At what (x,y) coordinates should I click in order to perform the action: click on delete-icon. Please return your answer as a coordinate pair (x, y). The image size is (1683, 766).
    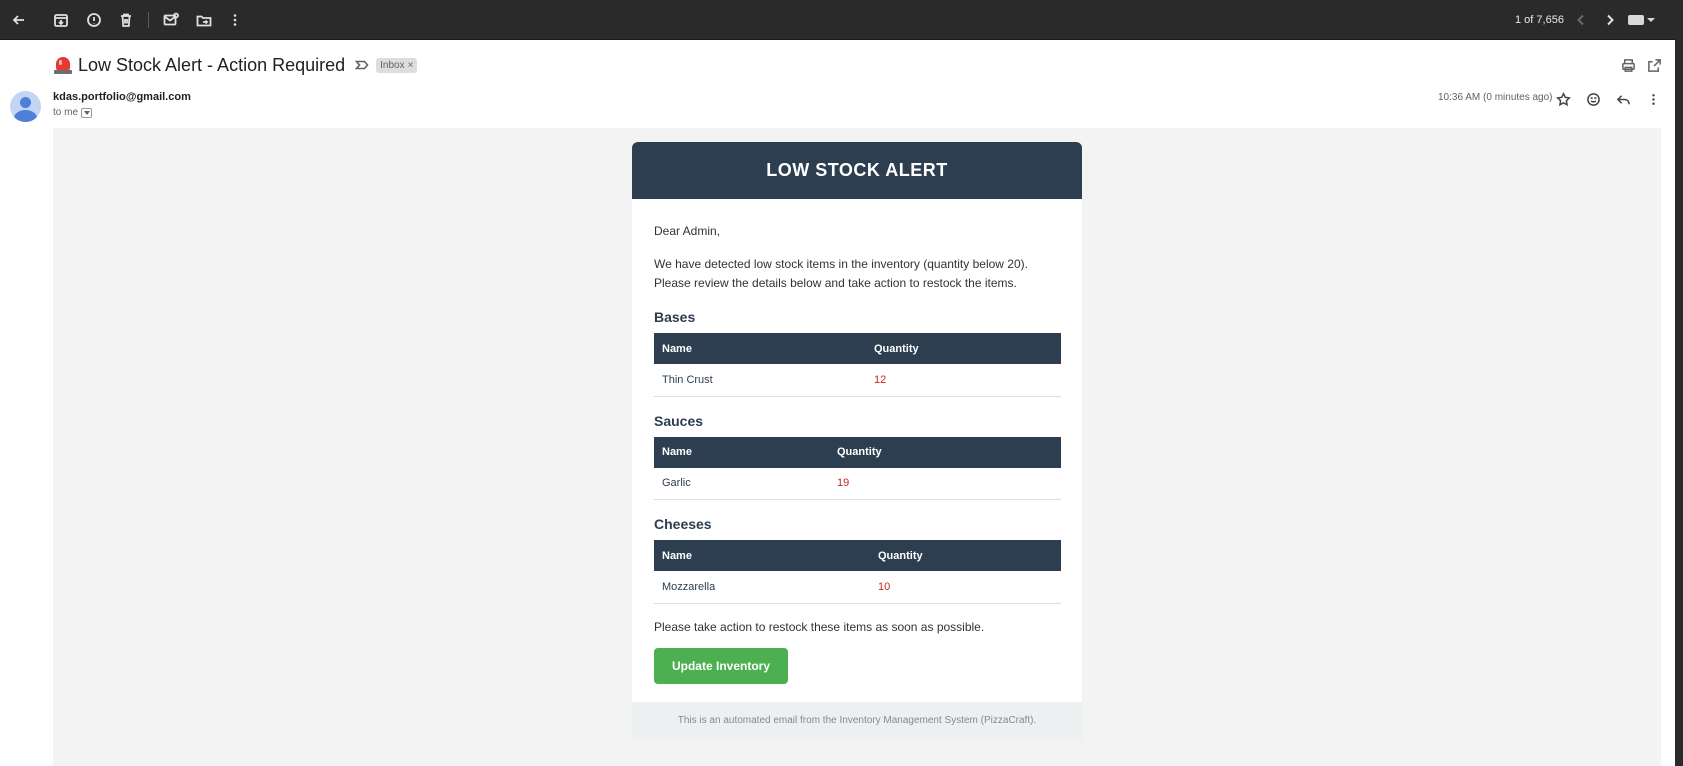
    Looking at the image, I should click on (126, 20).